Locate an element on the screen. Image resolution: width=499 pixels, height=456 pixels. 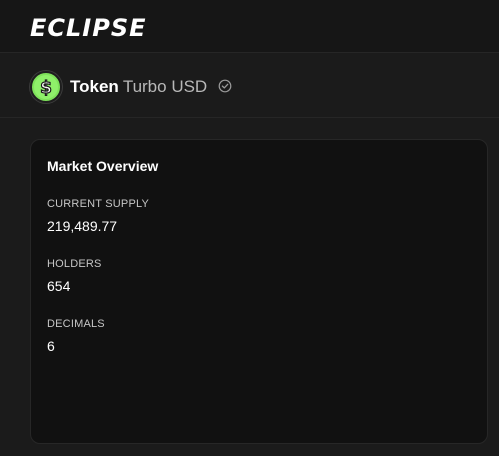
token-header: $ Token Turbo USD is located at coordinates (249, 86).